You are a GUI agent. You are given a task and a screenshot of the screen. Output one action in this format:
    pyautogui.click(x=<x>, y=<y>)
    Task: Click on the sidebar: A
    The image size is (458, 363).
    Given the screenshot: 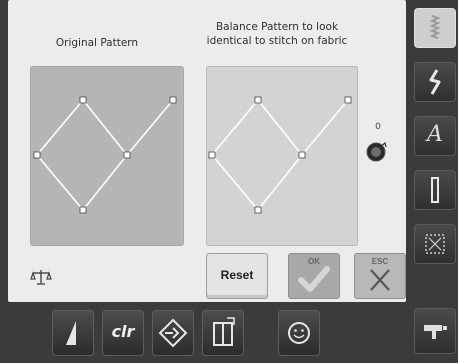 What is the action you would take?
    pyautogui.click(x=434, y=181)
    